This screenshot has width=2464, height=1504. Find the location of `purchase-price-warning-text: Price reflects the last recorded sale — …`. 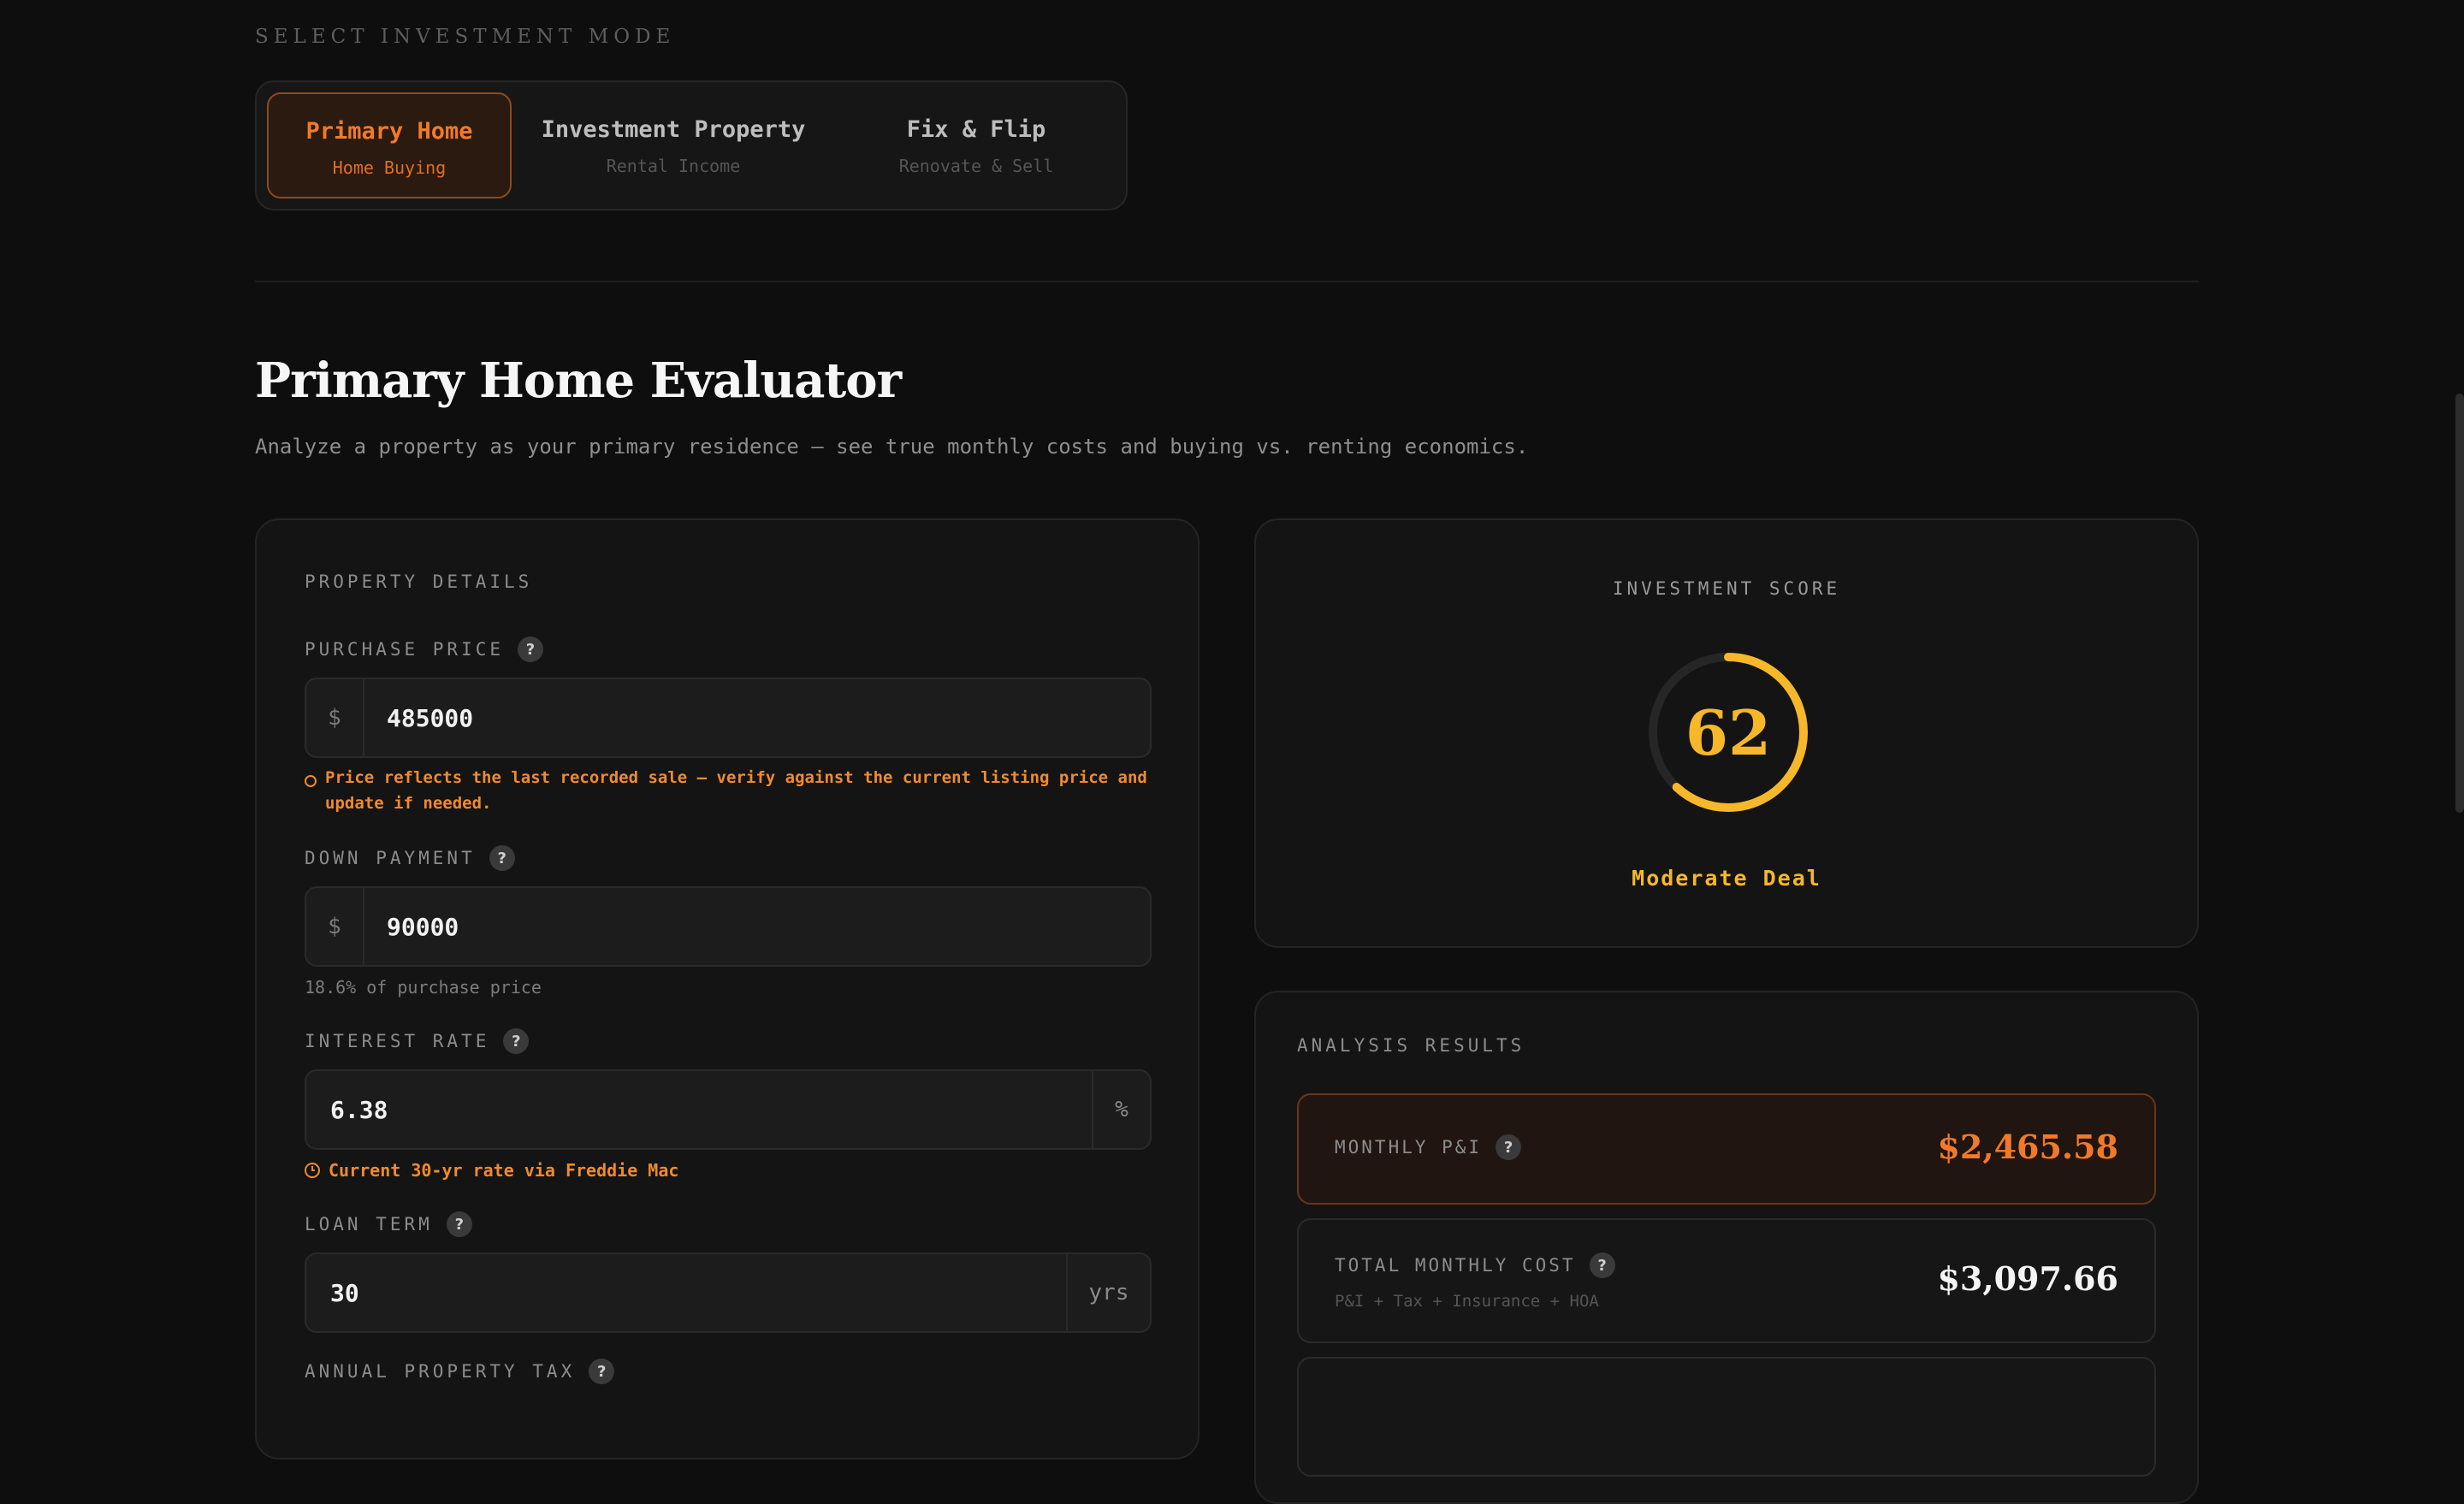

purchase-price-warning-text: Price reflects the last recorded sale — … is located at coordinates (736, 791).